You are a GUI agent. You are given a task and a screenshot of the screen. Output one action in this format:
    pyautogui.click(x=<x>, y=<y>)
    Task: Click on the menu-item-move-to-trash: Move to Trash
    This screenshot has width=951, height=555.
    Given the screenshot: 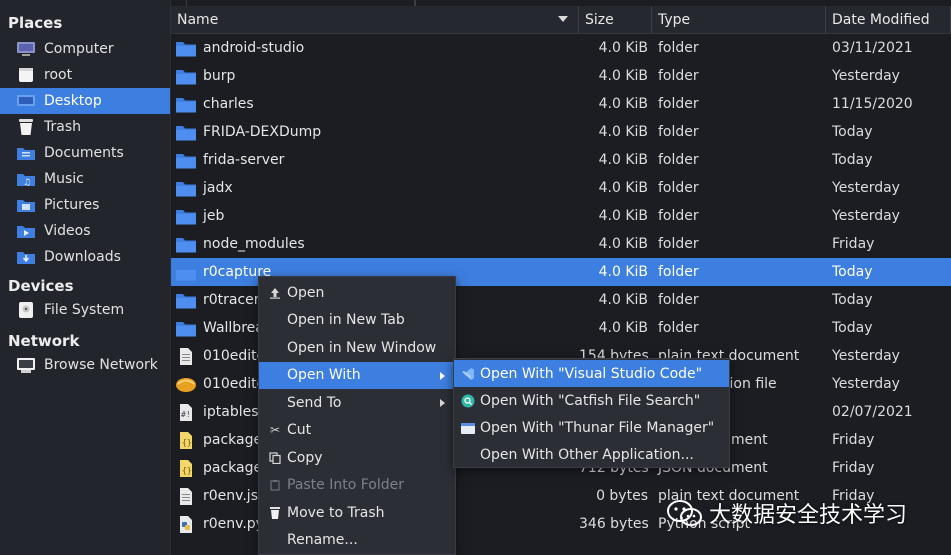 What is the action you would take?
    pyautogui.click(x=357, y=513)
    